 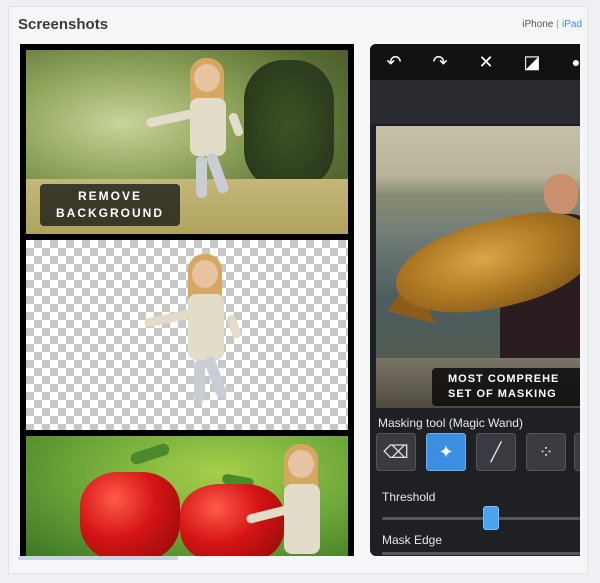 What do you see at coordinates (561, 194) in the screenshot?
I see `man-head` at bounding box center [561, 194].